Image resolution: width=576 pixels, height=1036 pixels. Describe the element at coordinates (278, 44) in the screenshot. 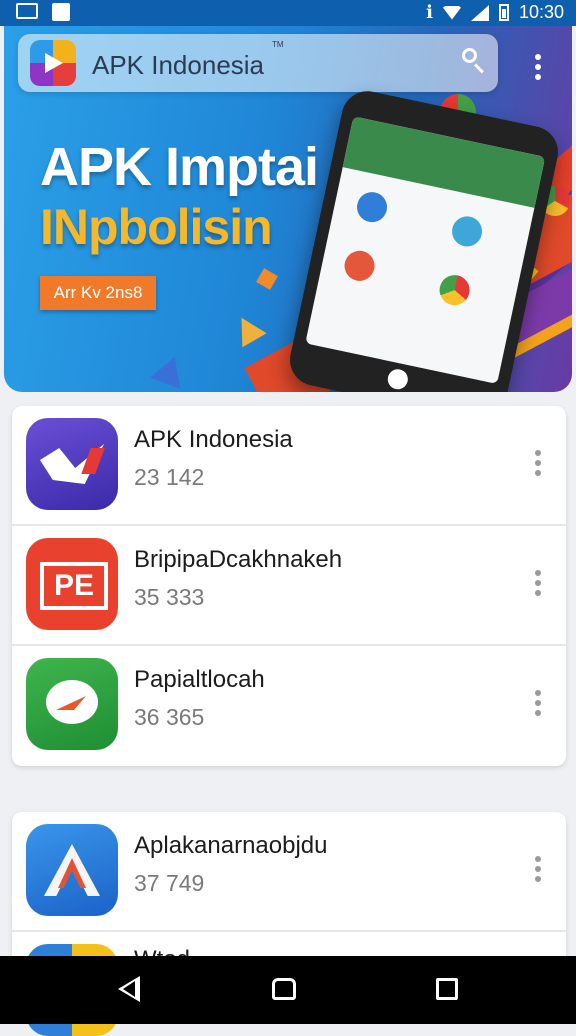

I see `trademark-mark: TM` at that location.